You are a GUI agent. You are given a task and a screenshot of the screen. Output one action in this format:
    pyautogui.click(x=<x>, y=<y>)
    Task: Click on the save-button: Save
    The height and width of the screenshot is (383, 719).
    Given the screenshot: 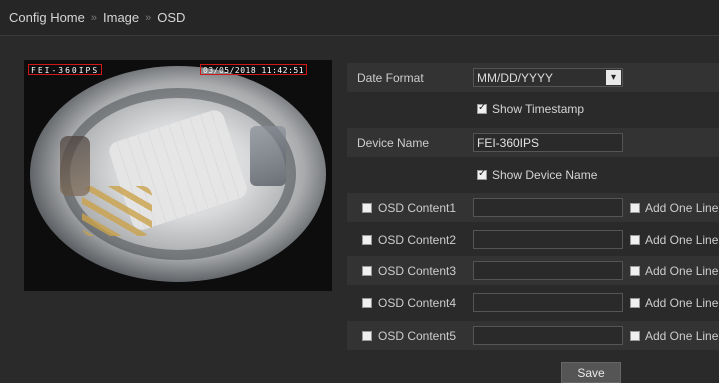 What is the action you would take?
    pyautogui.click(x=591, y=372)
    